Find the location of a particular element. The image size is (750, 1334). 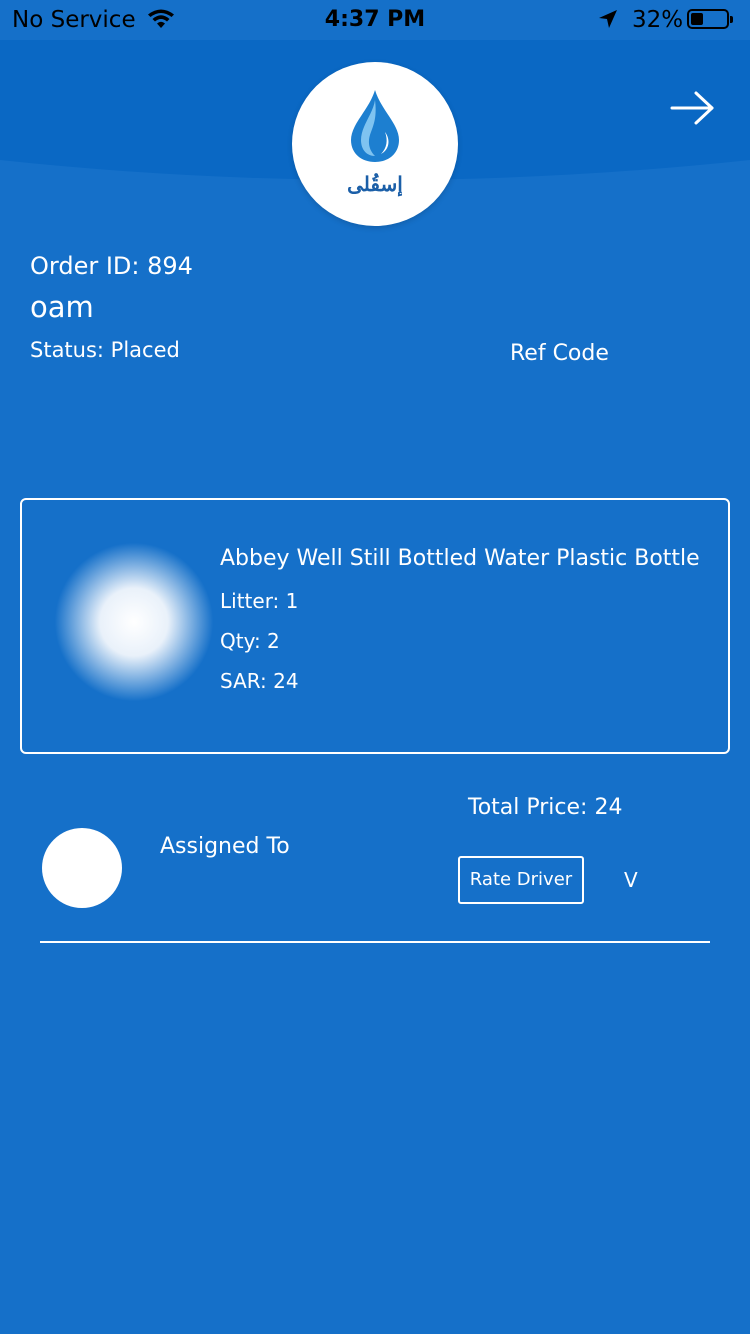

order-id: Order ID: 894 is located at coordinates (111, 266).